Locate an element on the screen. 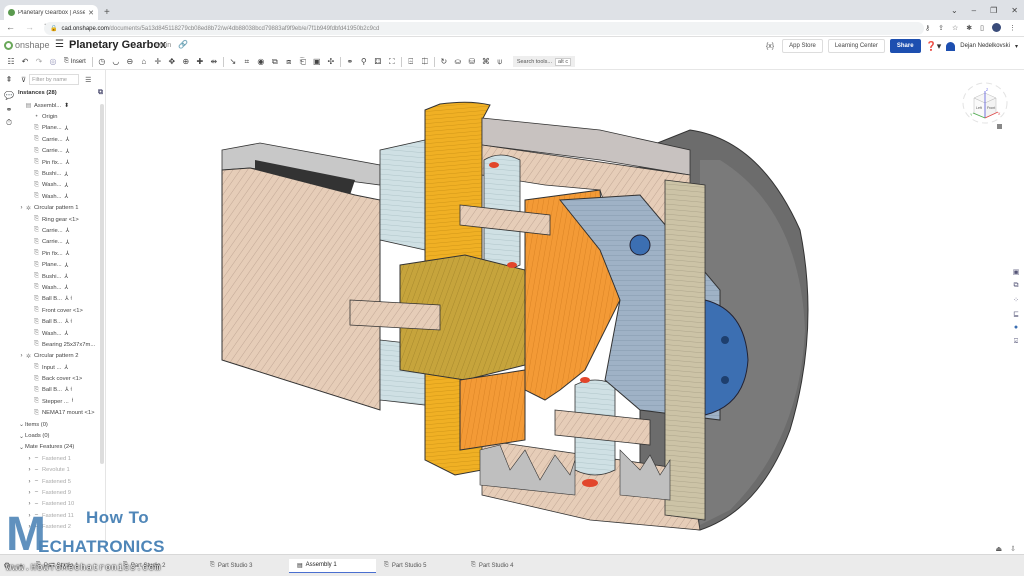 The width and height of the screenshot is (1024, 576). sketch-icon: ↻ is located at coordinates (444, 62).